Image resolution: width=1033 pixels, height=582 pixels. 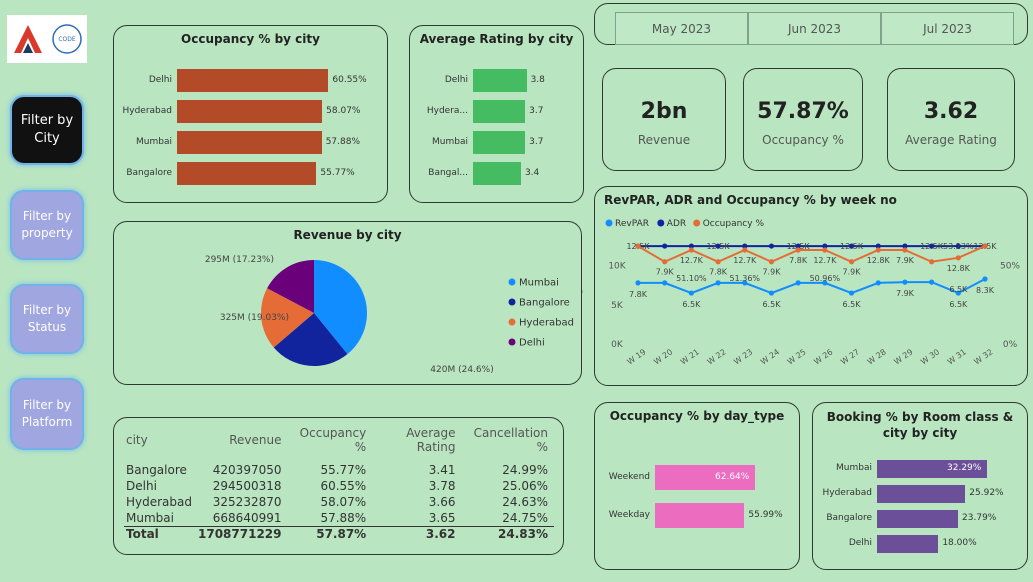 I want to click on month-may-button: May 2023, so click(x=681, y=28).